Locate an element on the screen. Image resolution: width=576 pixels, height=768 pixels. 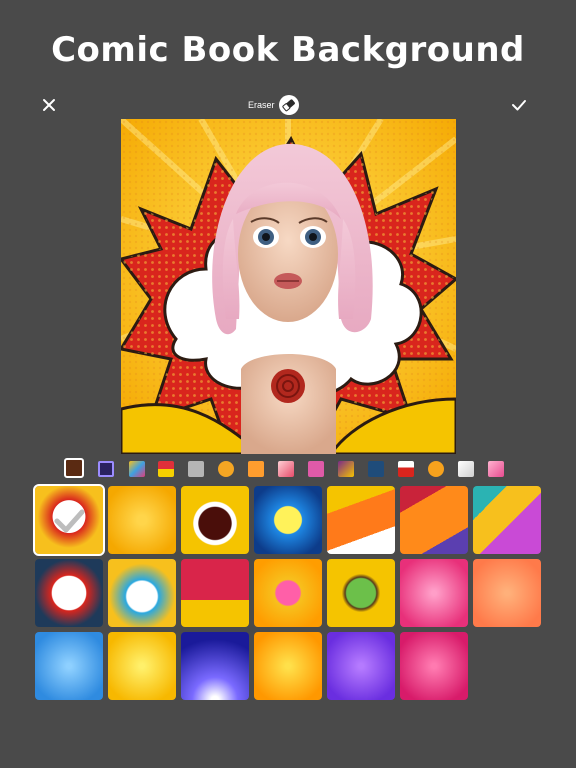
editor-toolbar: Eraser is located at coordinates (288, 105).